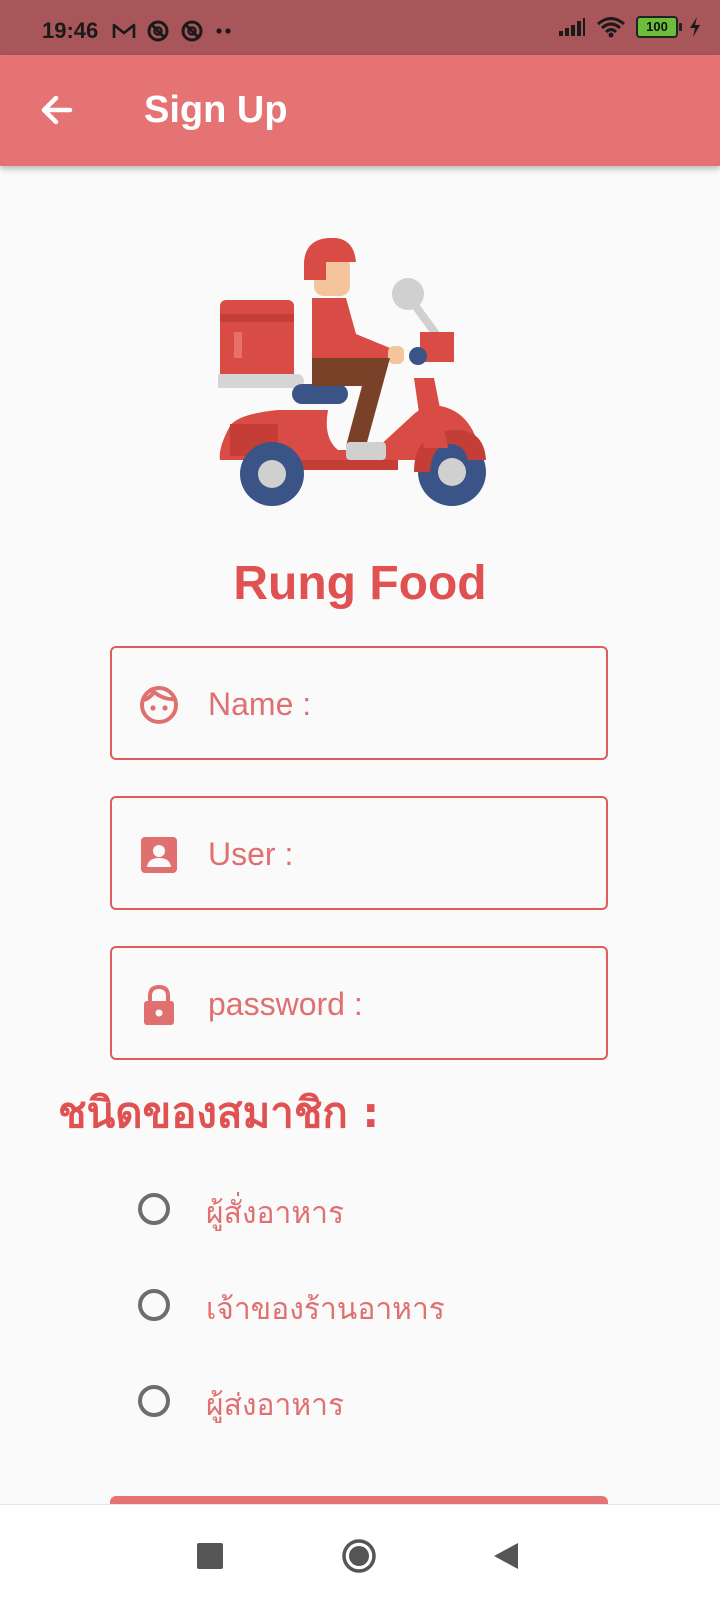 Image resolution: width=720 pixels, height=1601 pixels. I want to click on wifi-icon, so click(611, 27).